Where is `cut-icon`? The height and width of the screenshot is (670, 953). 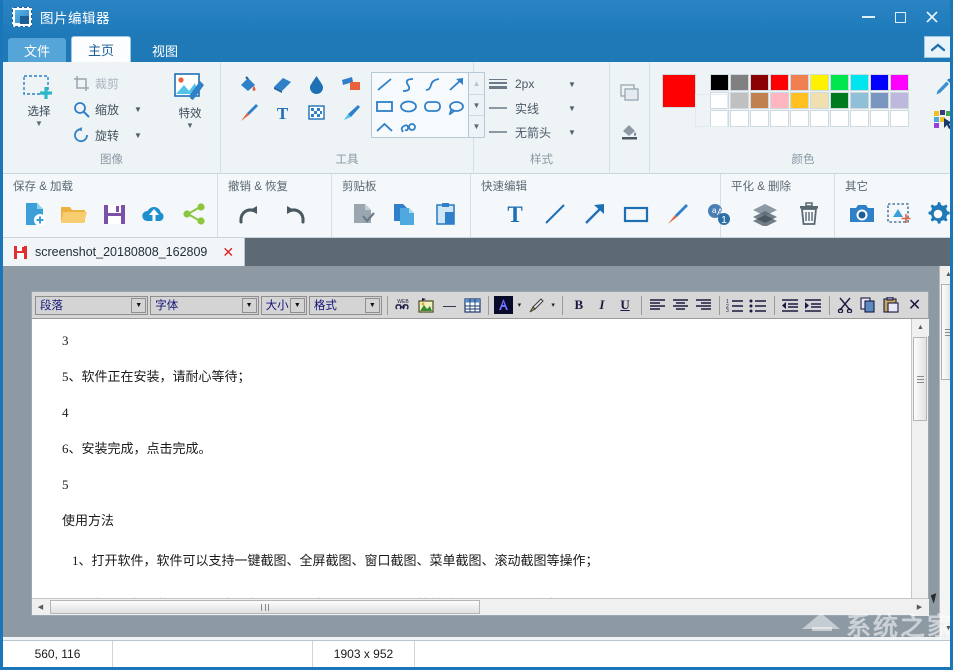
cut-icon is located at coordinates (363, 214).